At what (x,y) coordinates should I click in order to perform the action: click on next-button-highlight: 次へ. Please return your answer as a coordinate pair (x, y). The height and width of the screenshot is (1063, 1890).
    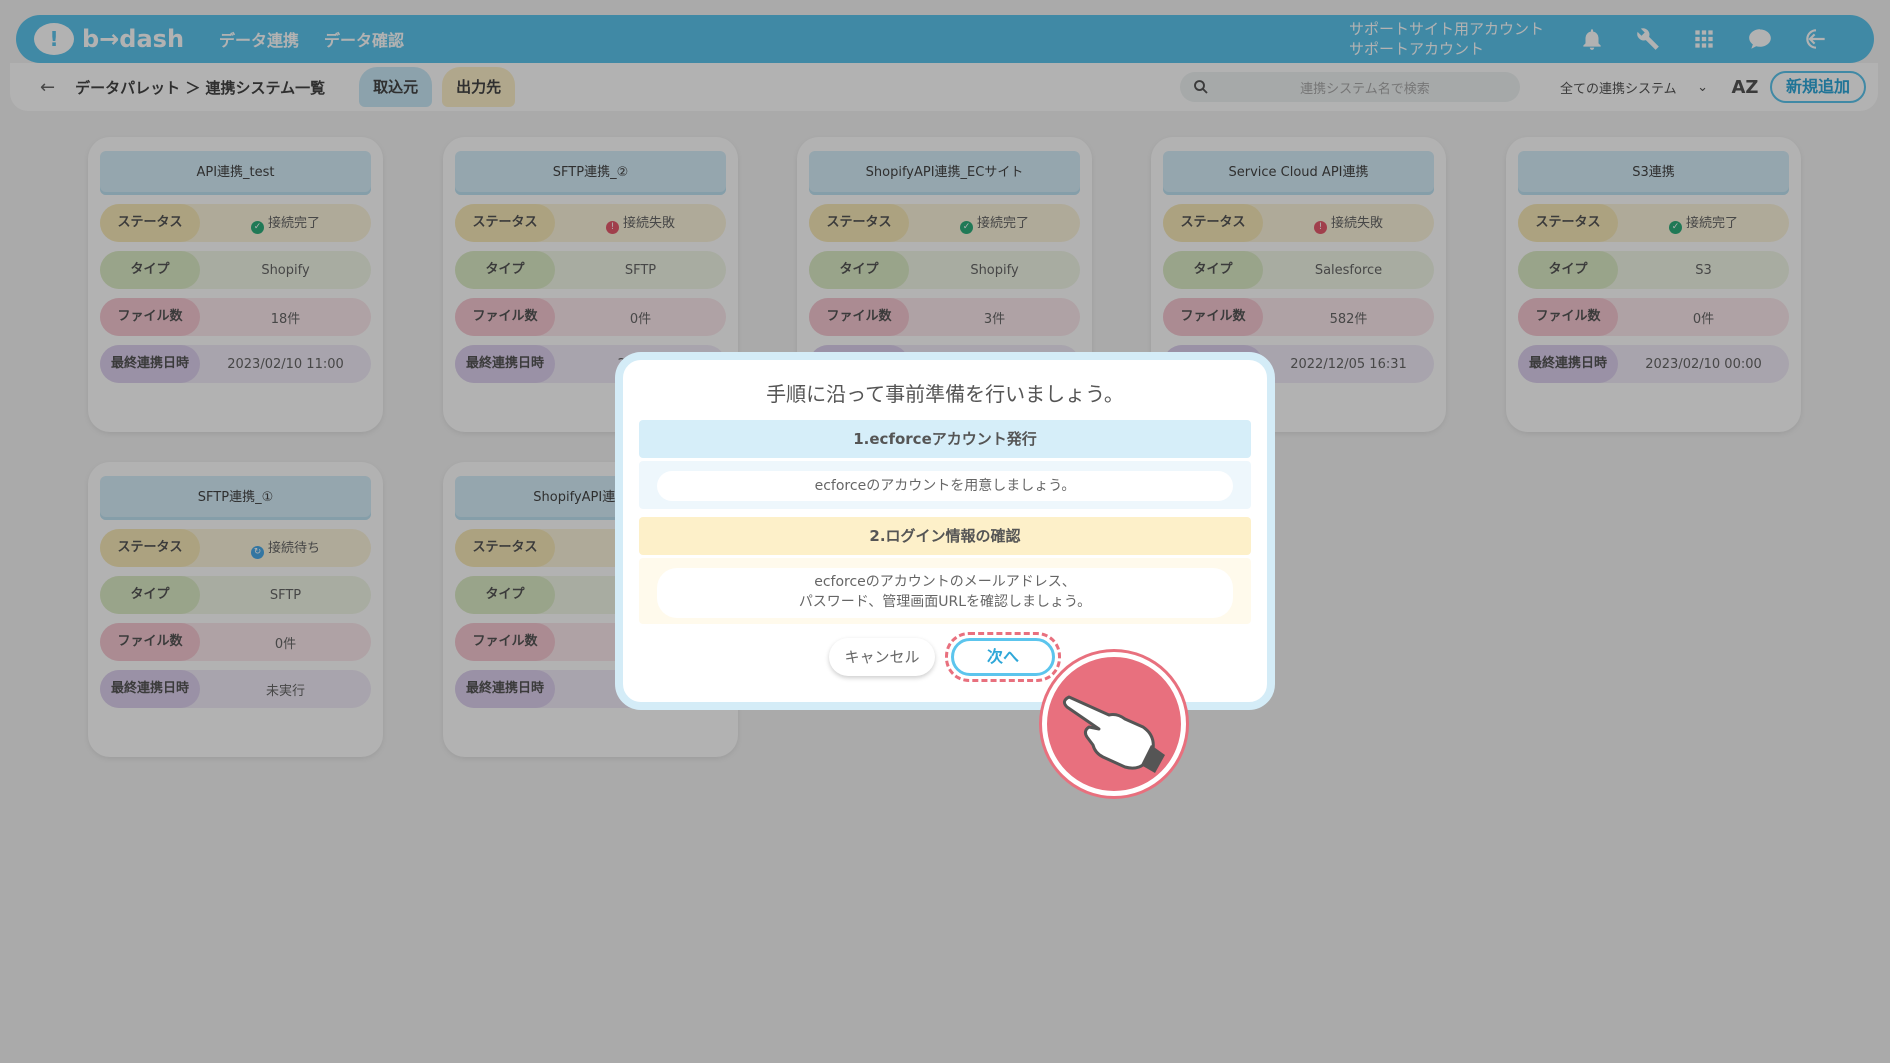
    Looking at the image, I should click on (1003, 657).